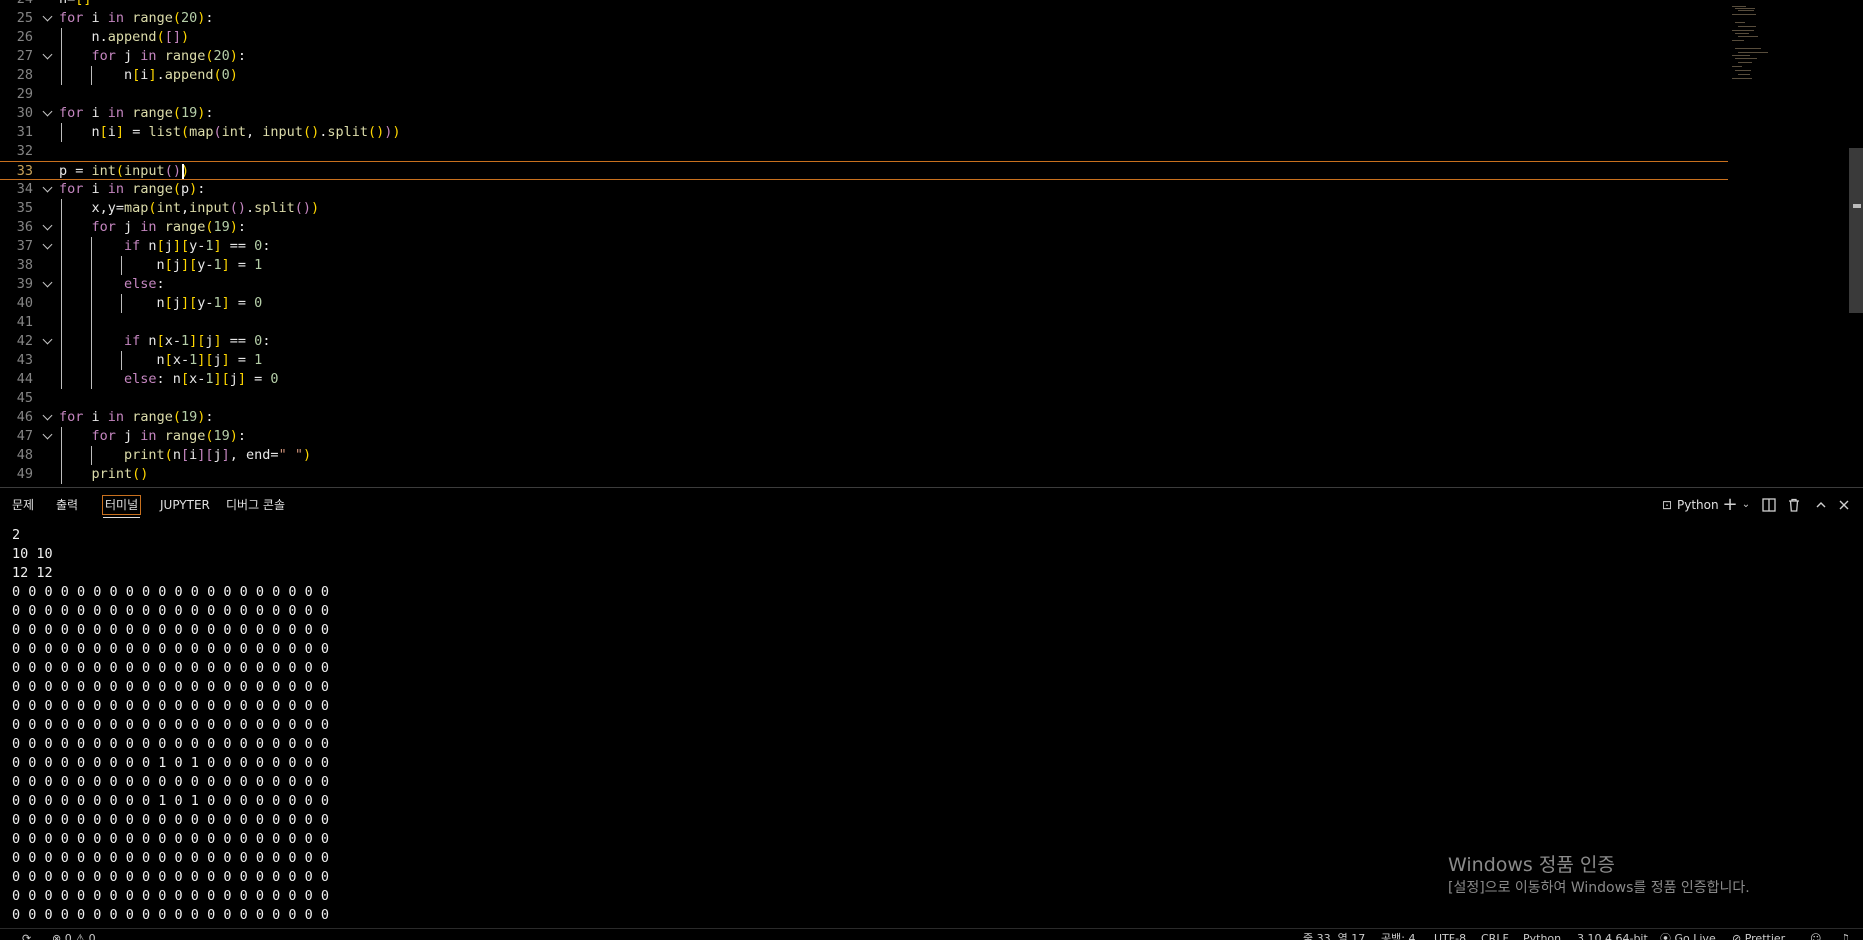  I want to click on code-line: 48 print(n[i][j], end=" "), so click(864, 455).